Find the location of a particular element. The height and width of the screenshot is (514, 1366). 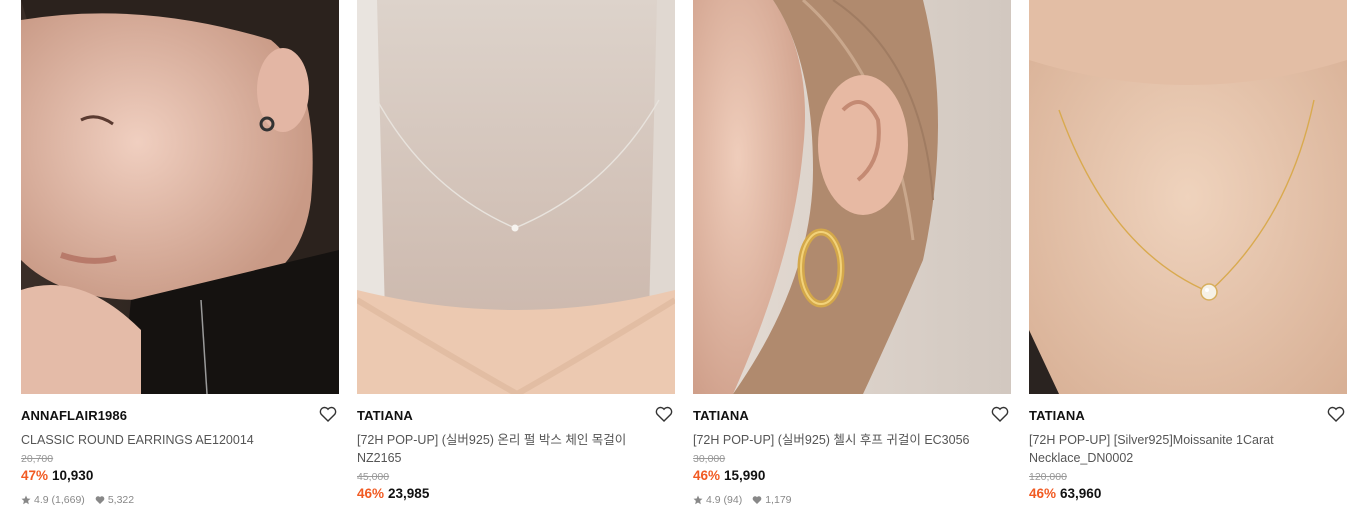

original-price: 45,000 is located at coordinates (373, 477).